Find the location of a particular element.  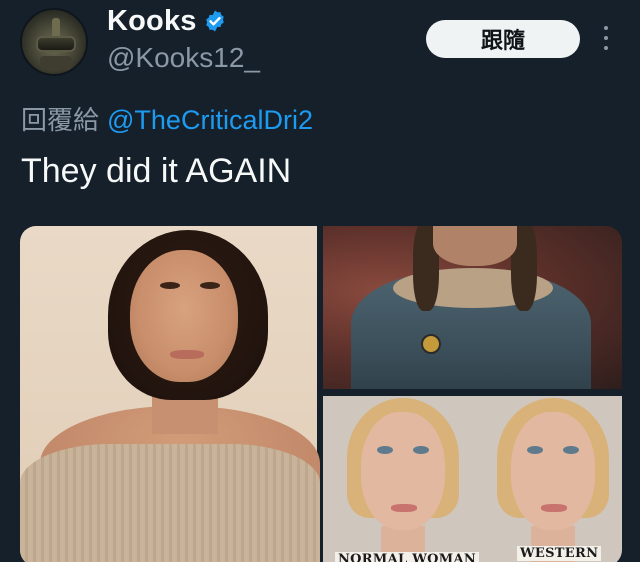

avatar-helmet-visor is located at coordinates (56, 44).